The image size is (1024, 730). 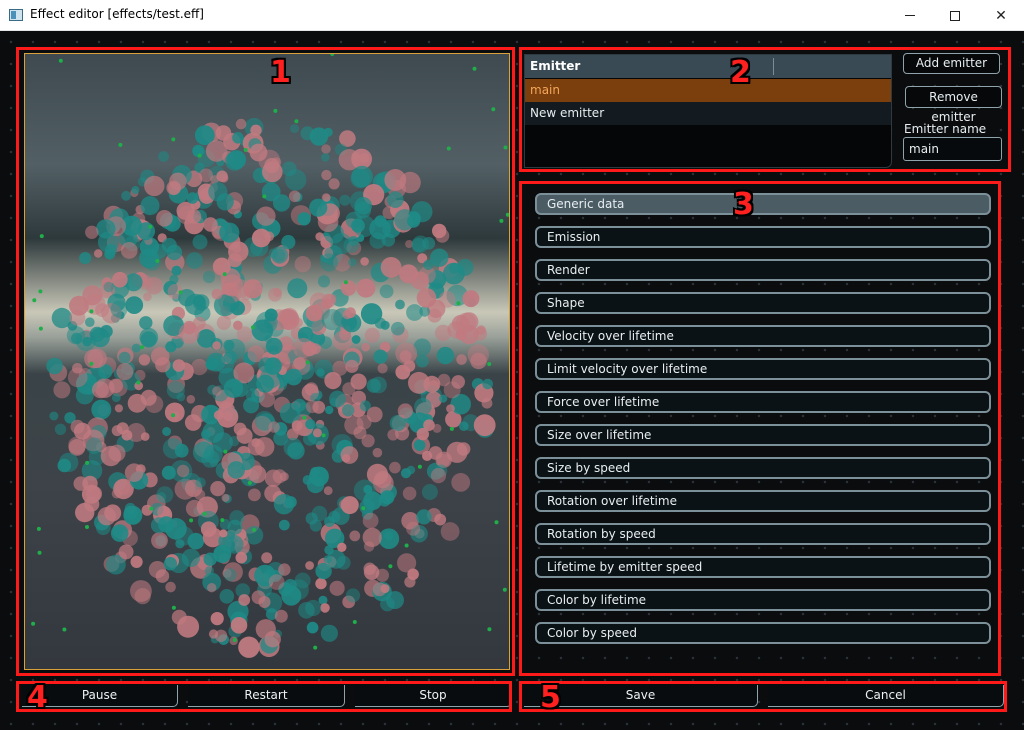 What do you see at coordinates (264, 696) in the screenshot?
I see `annotation-box-playback` at bounding box center [264, 696].